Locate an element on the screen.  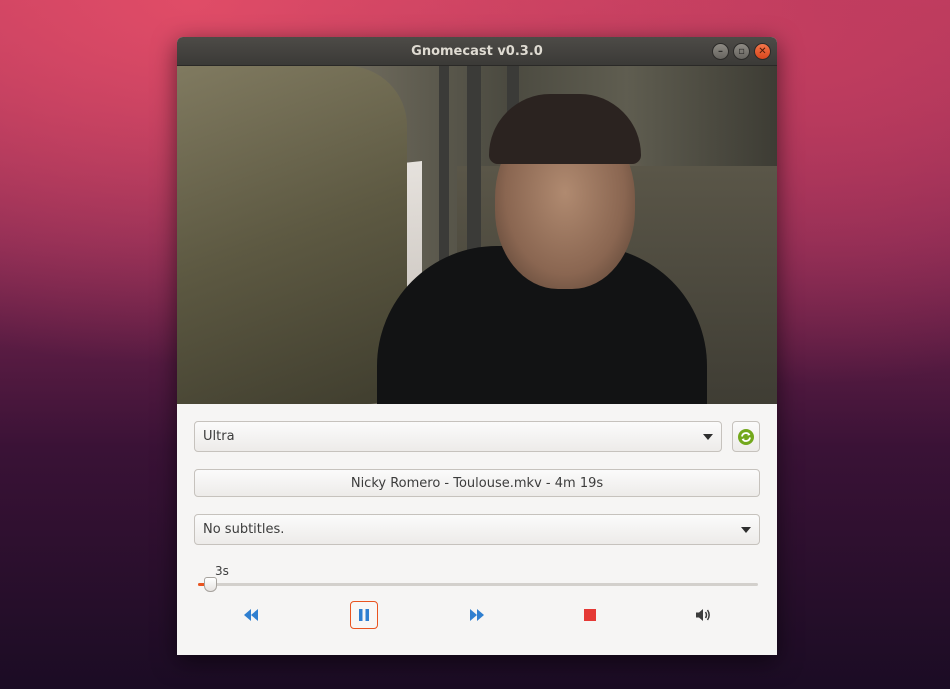
subtitles-select-value: No subtitles. is located at coordinates (244, 529).